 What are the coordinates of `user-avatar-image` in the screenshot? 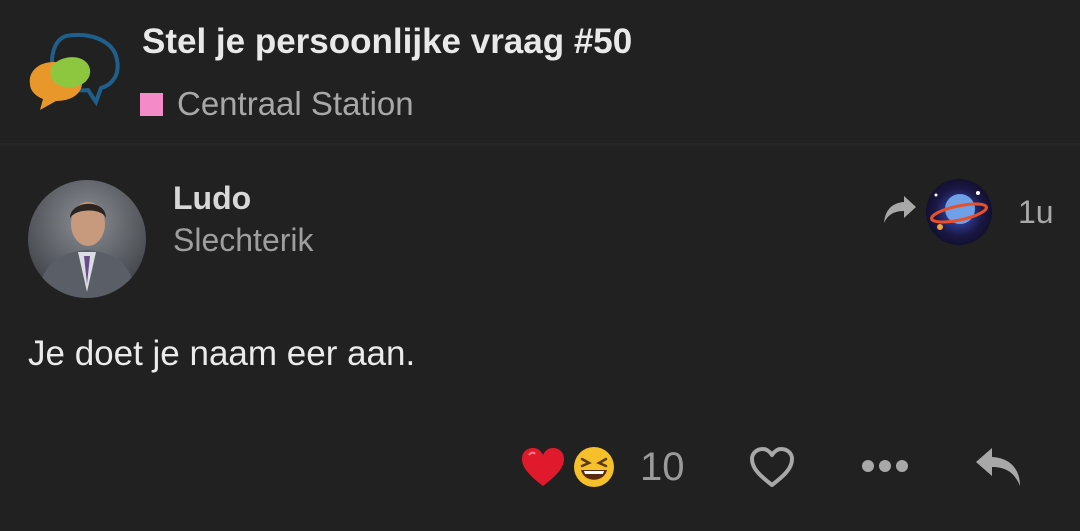 It's located at (87, 239).